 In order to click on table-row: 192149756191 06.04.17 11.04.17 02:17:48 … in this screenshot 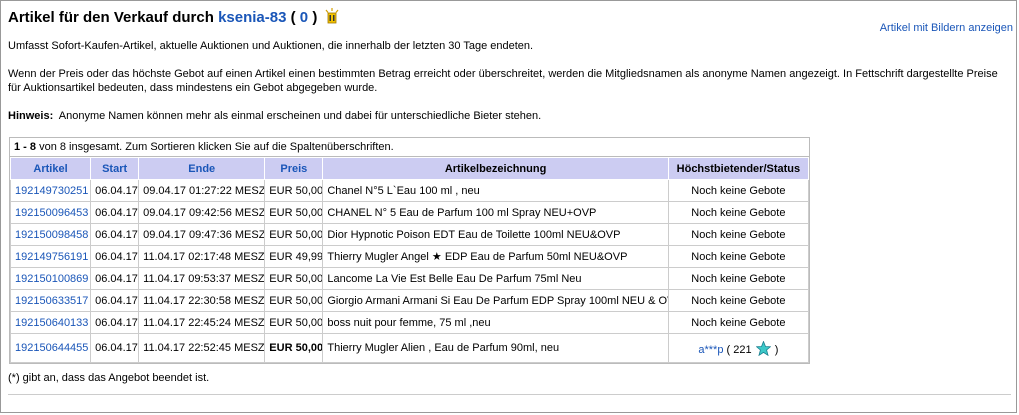, I will do `click(409, 256)`.